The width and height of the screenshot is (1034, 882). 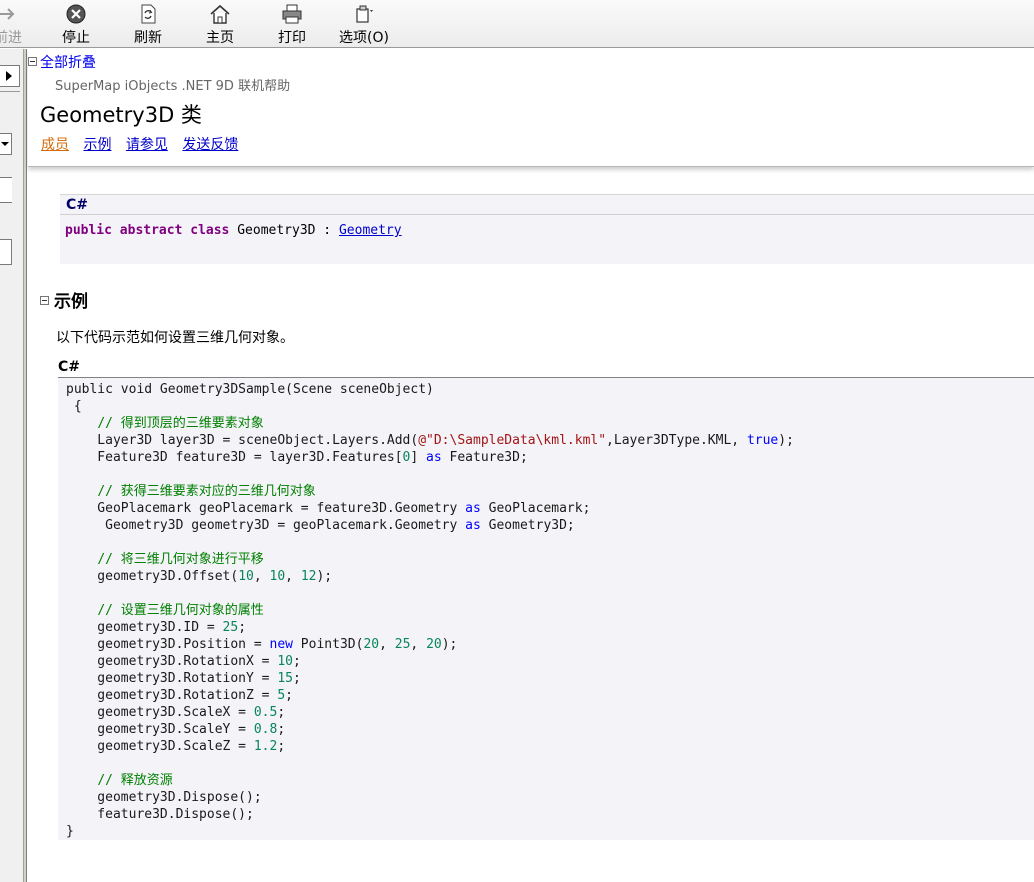 What do you see at coordinates (172, 661) in the screenshot?
I see `code-token: geometry3D.RotationX =` at bounding box center [172, 661].